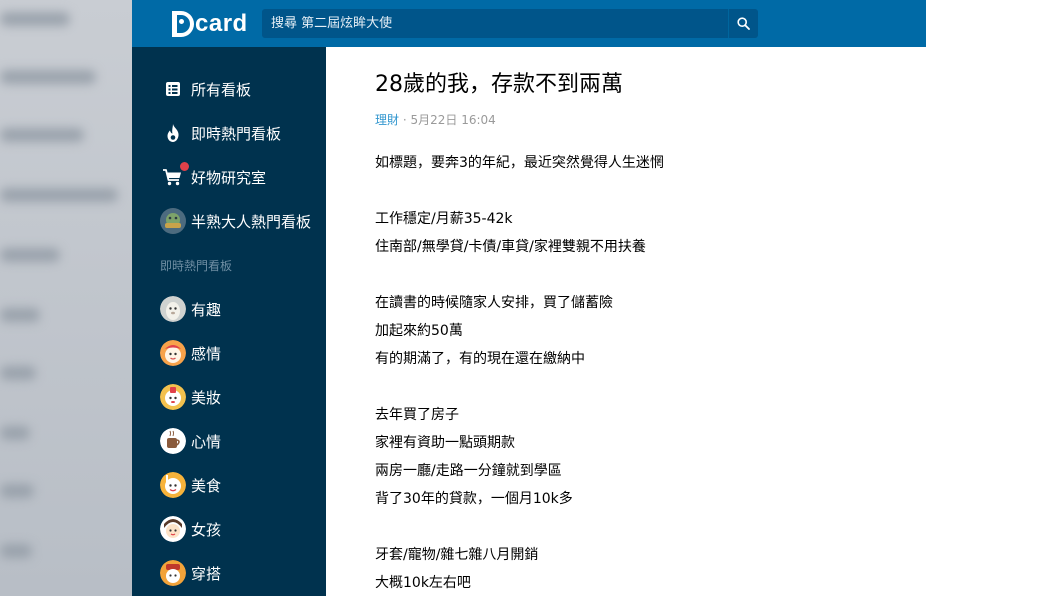 Image resolution: width=1060 pixels, height=596 pixels. Describe the element at coordinates (510, 247) in the screenshot. I see `post-line: 住南部/無學貸/卡債/車貸/家裡雙親不用扶養` at that location.